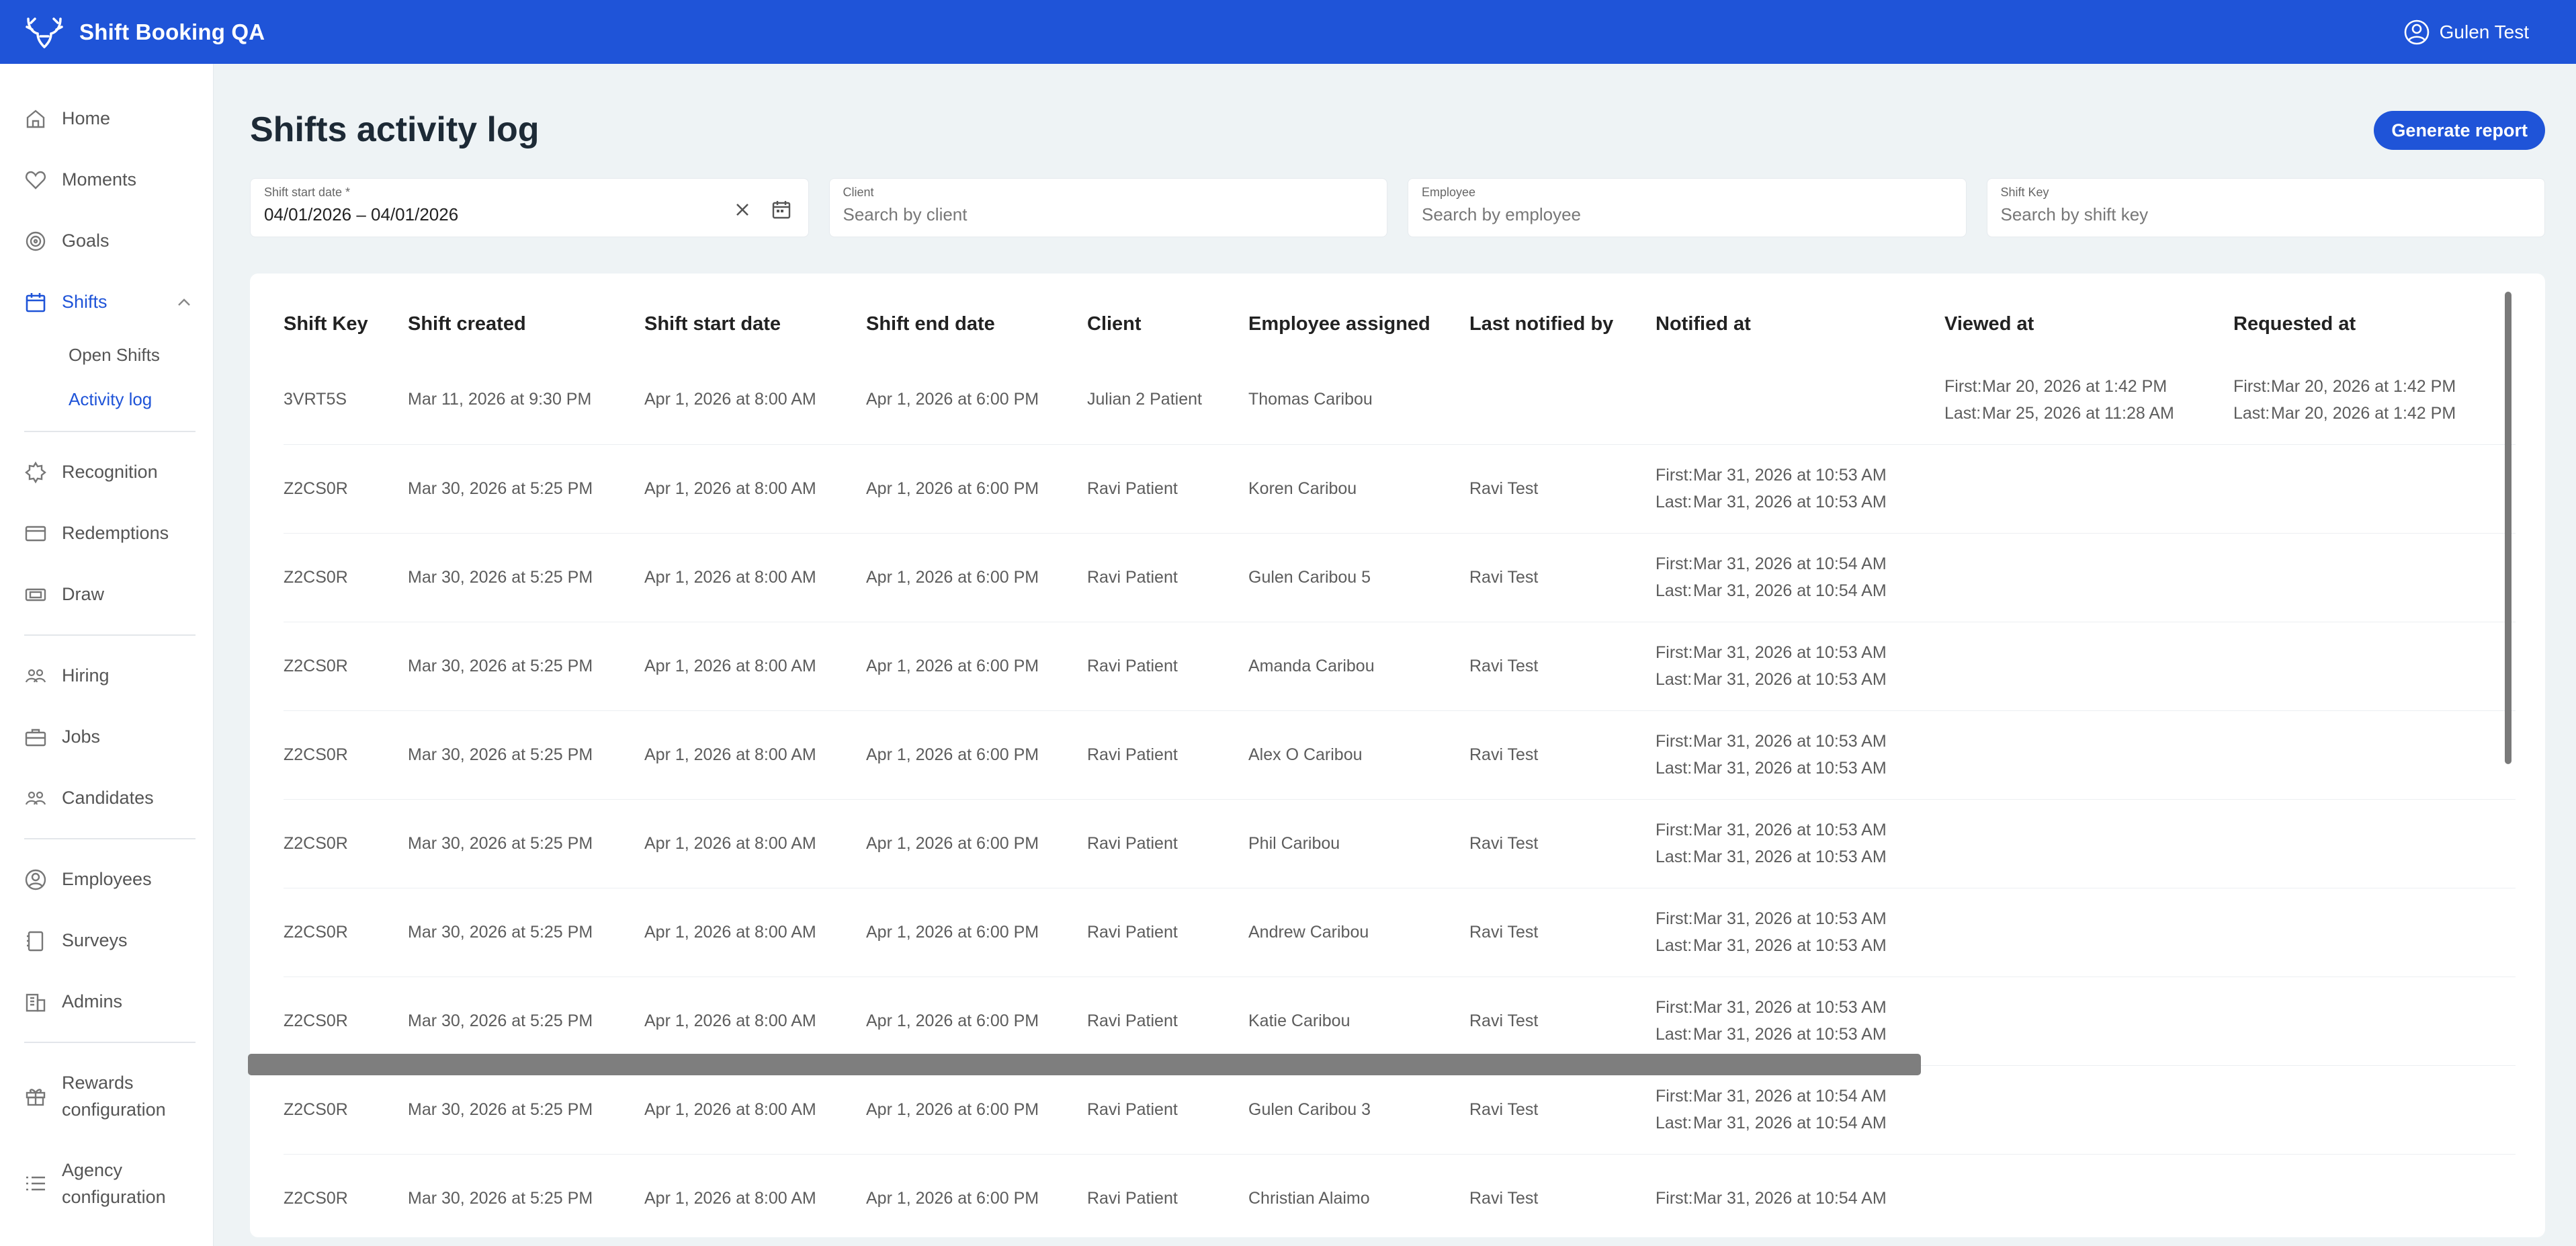 The image size is (2576, 1246). I want to click on sidebar-item-recognition: Recognition, so click(106, 472).